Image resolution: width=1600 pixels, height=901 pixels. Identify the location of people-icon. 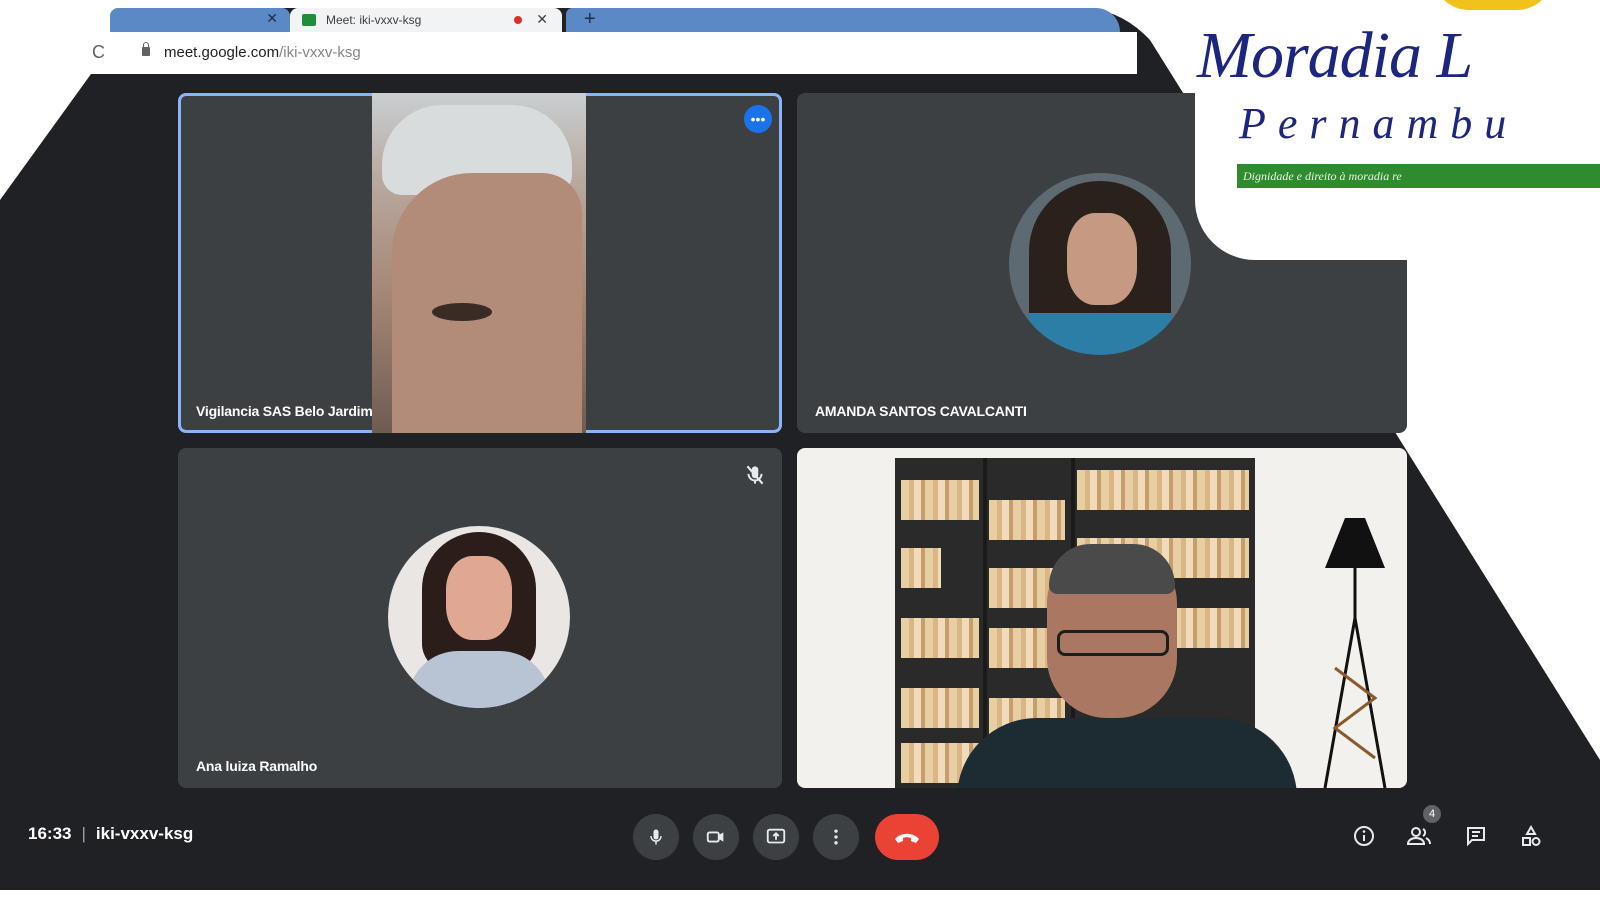
(1418, 836).